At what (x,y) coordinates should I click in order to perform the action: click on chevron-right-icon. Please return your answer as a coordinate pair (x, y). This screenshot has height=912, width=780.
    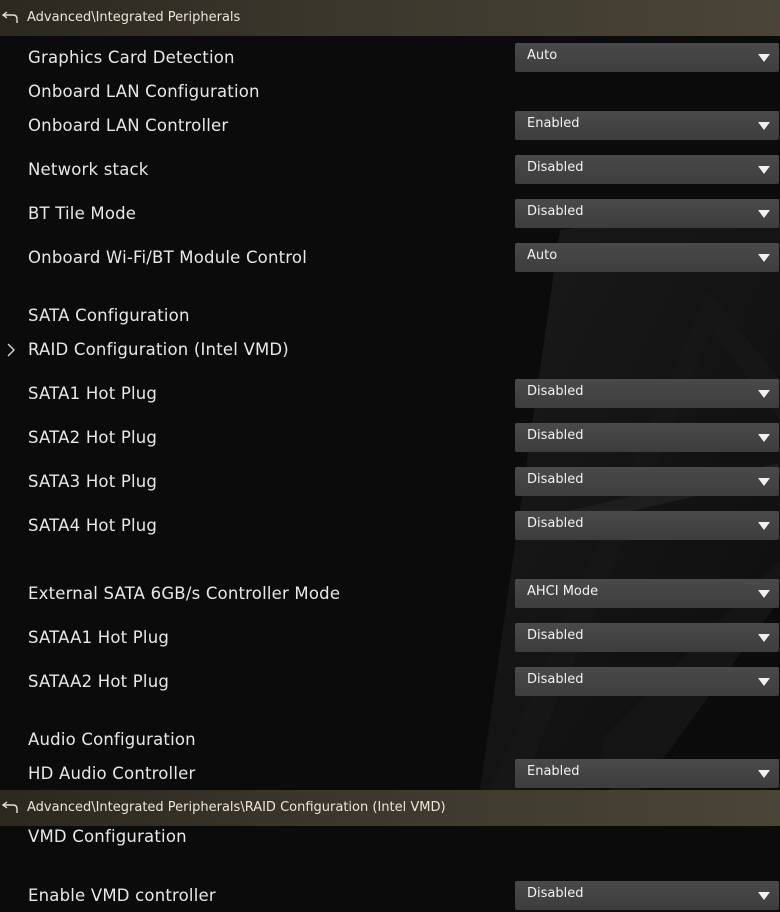
    Looking at the image, I should click on (11, 350).